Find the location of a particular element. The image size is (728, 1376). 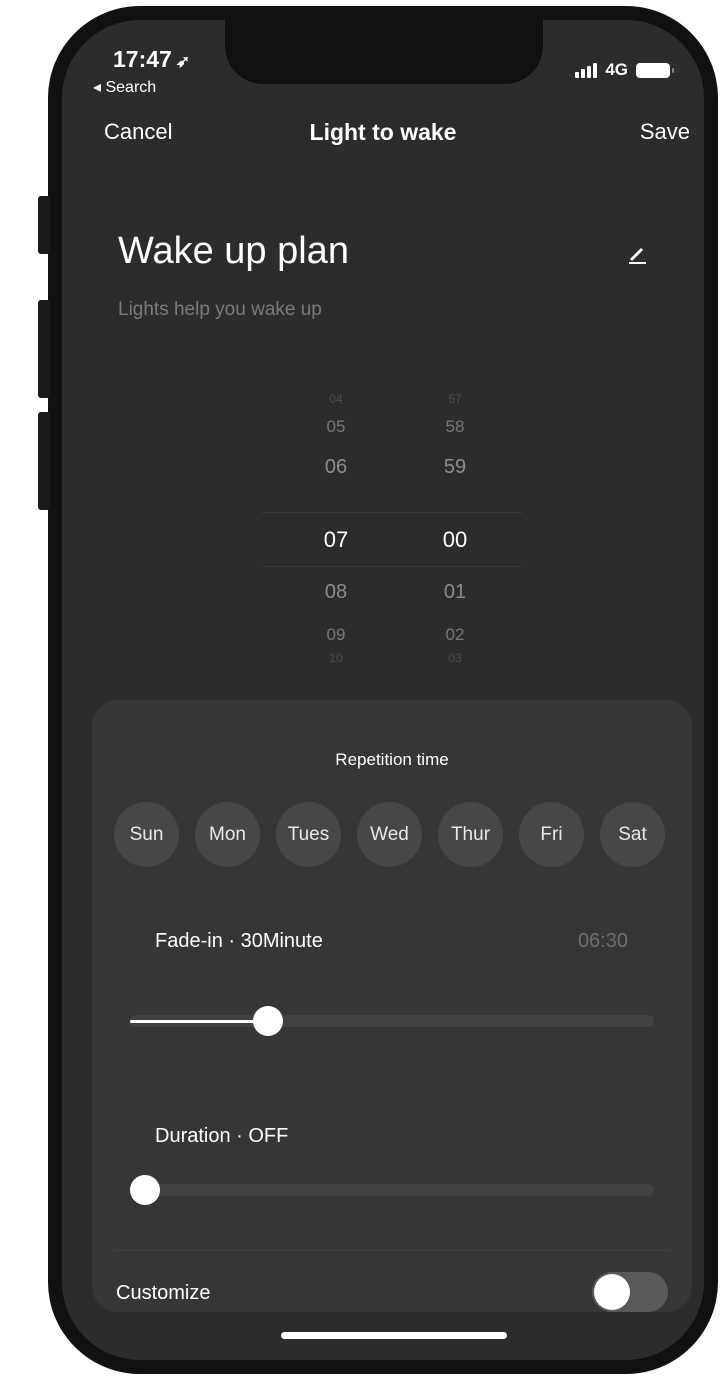

duration-label: Duration · OFF is located at coordinates (222, 1136).